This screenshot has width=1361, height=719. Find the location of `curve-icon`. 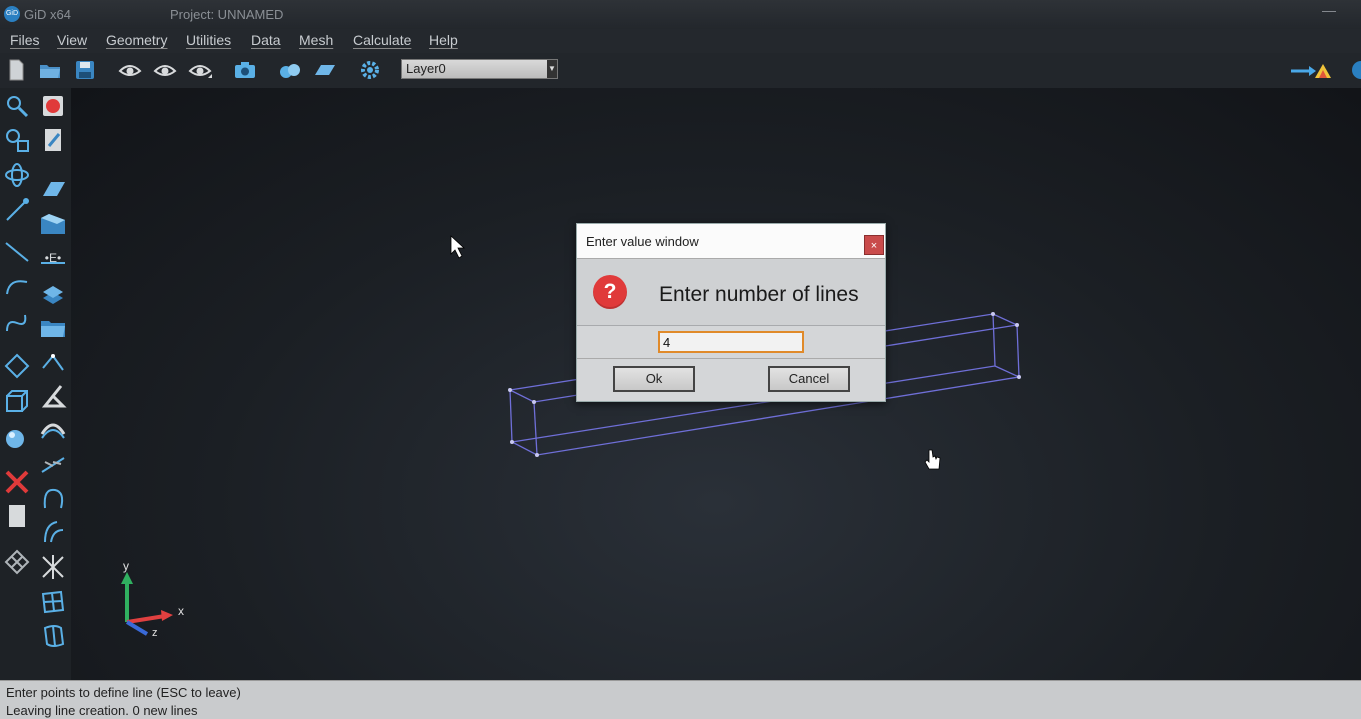

curve-icon is located at coordinates (53, 498).